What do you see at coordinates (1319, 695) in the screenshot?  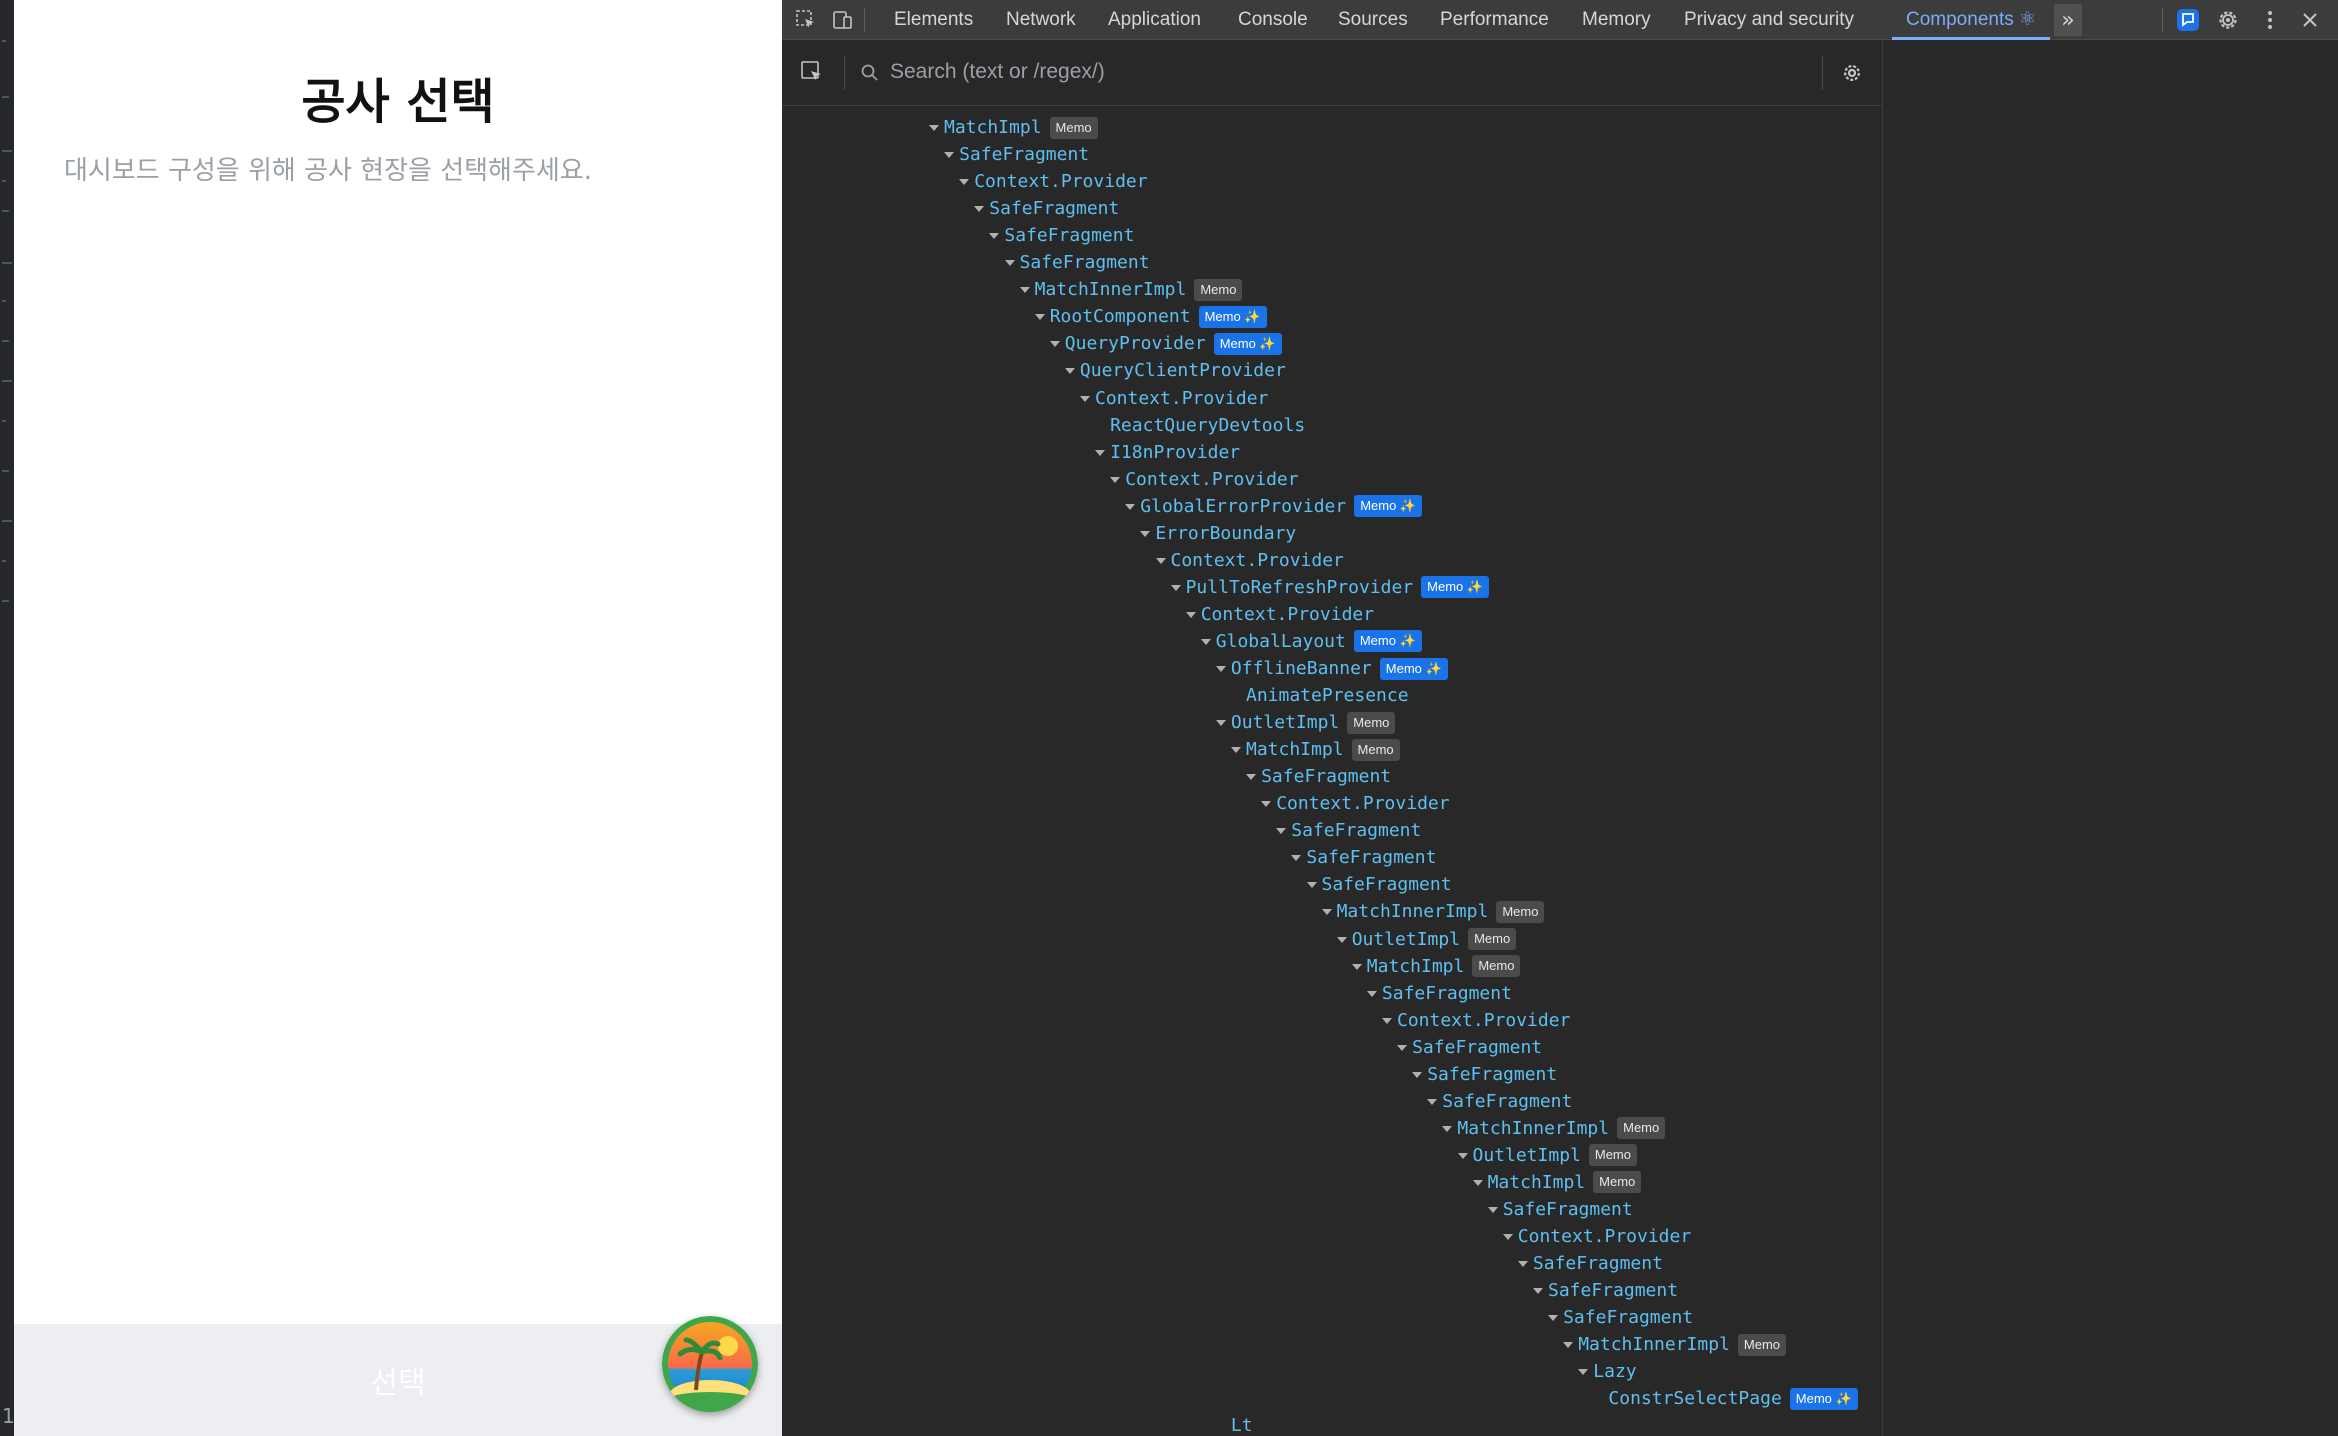 I see `tree-row: AnimatePresence` at bounding box center [1319, 695].